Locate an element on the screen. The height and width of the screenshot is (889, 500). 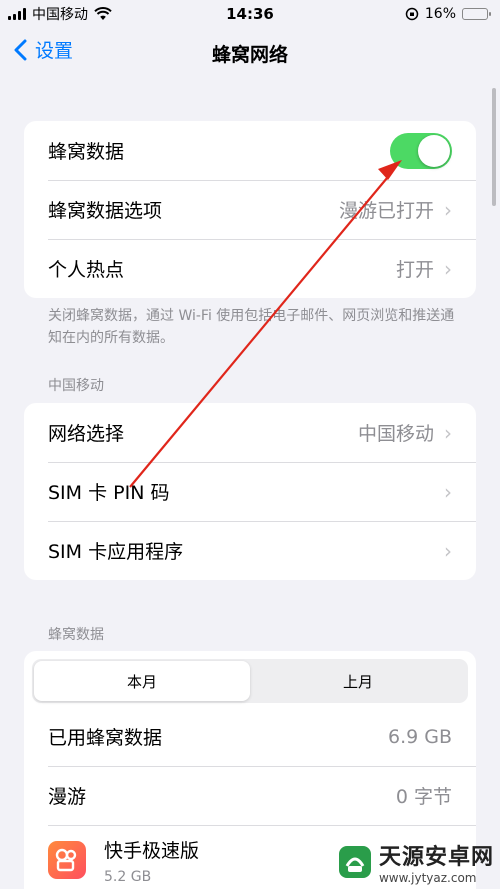
battery-percent: 16% is located at coordinates (440, 14).